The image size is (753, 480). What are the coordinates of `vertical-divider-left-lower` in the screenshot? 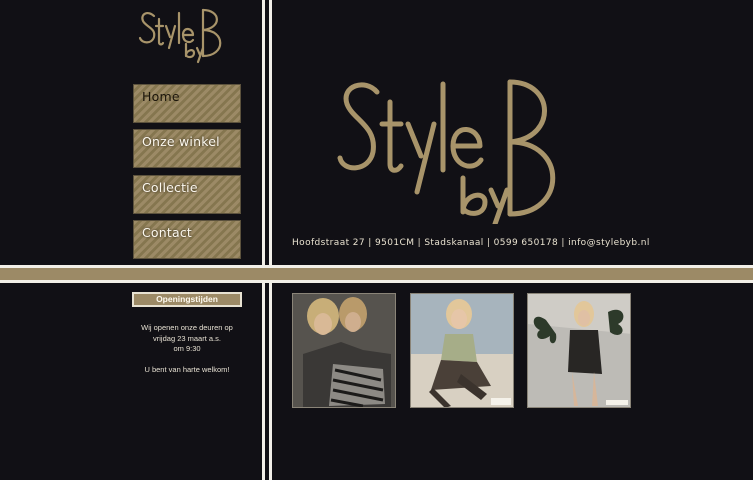 It's located at (263, 381).